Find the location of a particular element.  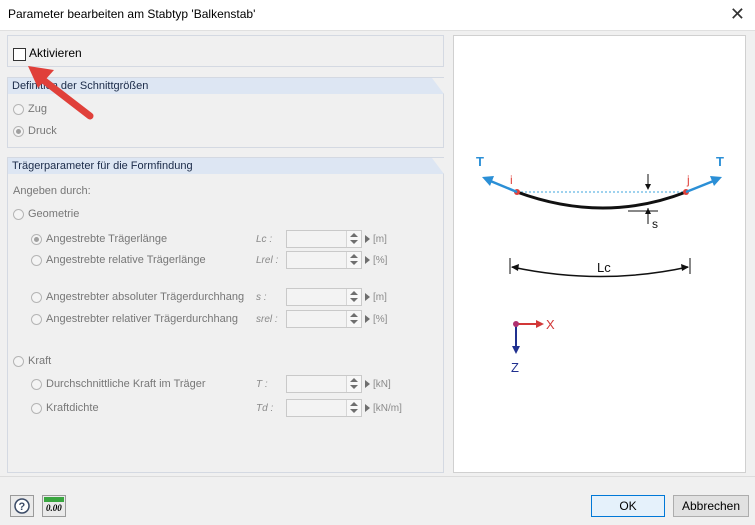

average-force-spinbox is located at coordinates (328, 384).